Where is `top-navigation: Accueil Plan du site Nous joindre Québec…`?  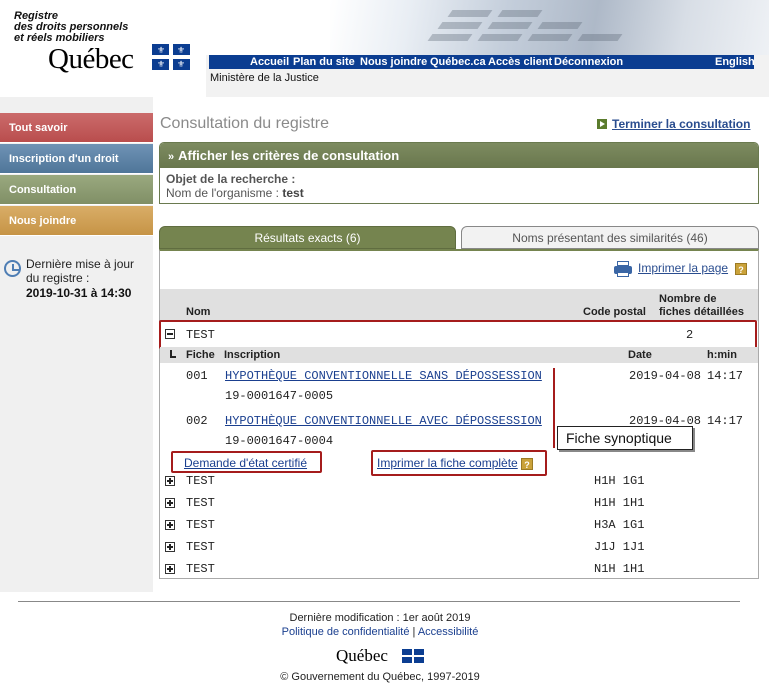
top-navigation: Accueil Plan du site Nous joindre Québec… is located at coordinates (482, 62).